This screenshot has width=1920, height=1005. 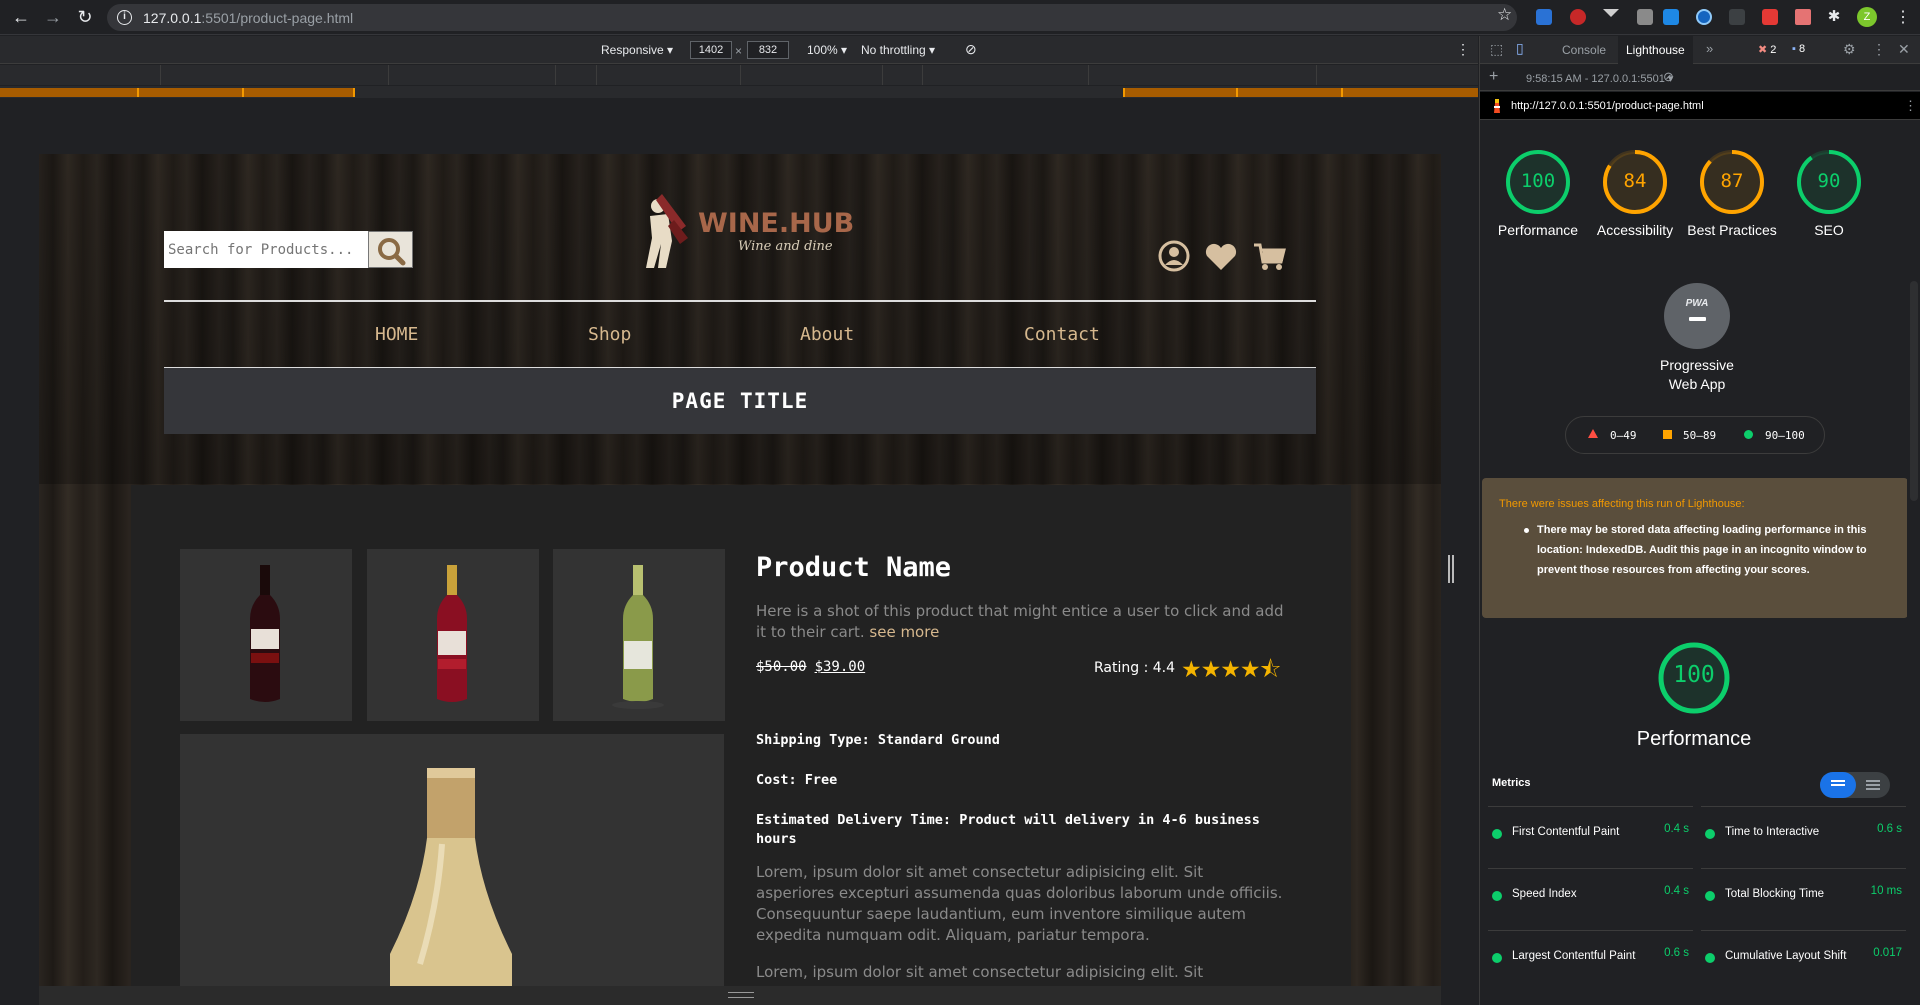 I want to click on devtools-menu-icon: ⋮, so click(x=1879, y=49).